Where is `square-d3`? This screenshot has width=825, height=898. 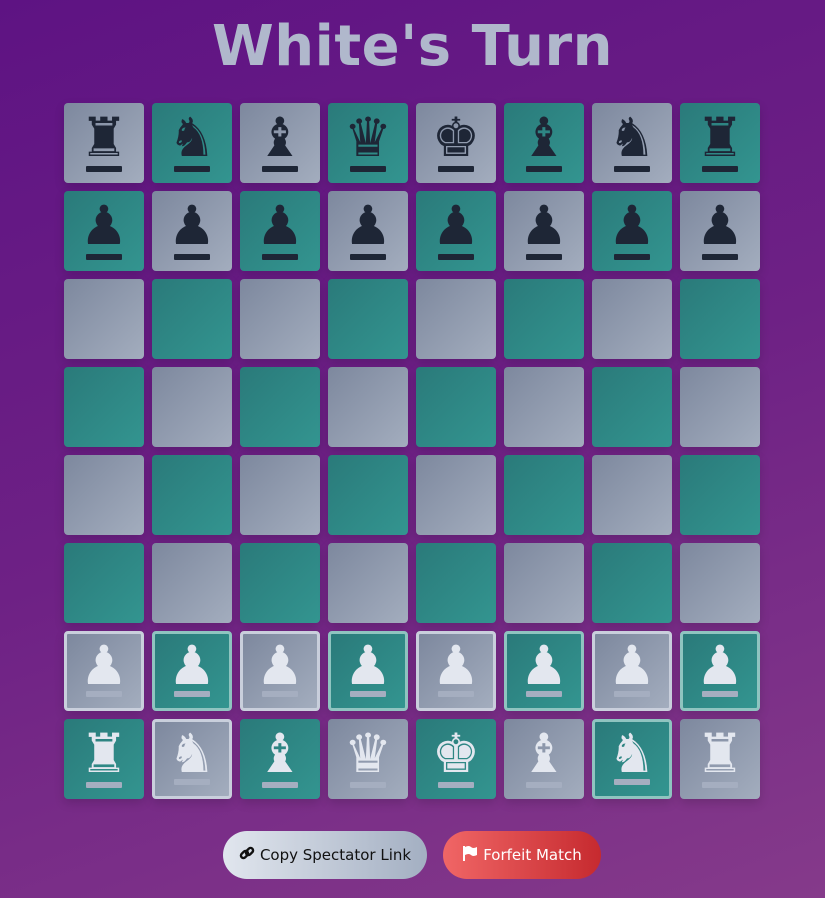 square-d3 is located at coordinates (368, 583).